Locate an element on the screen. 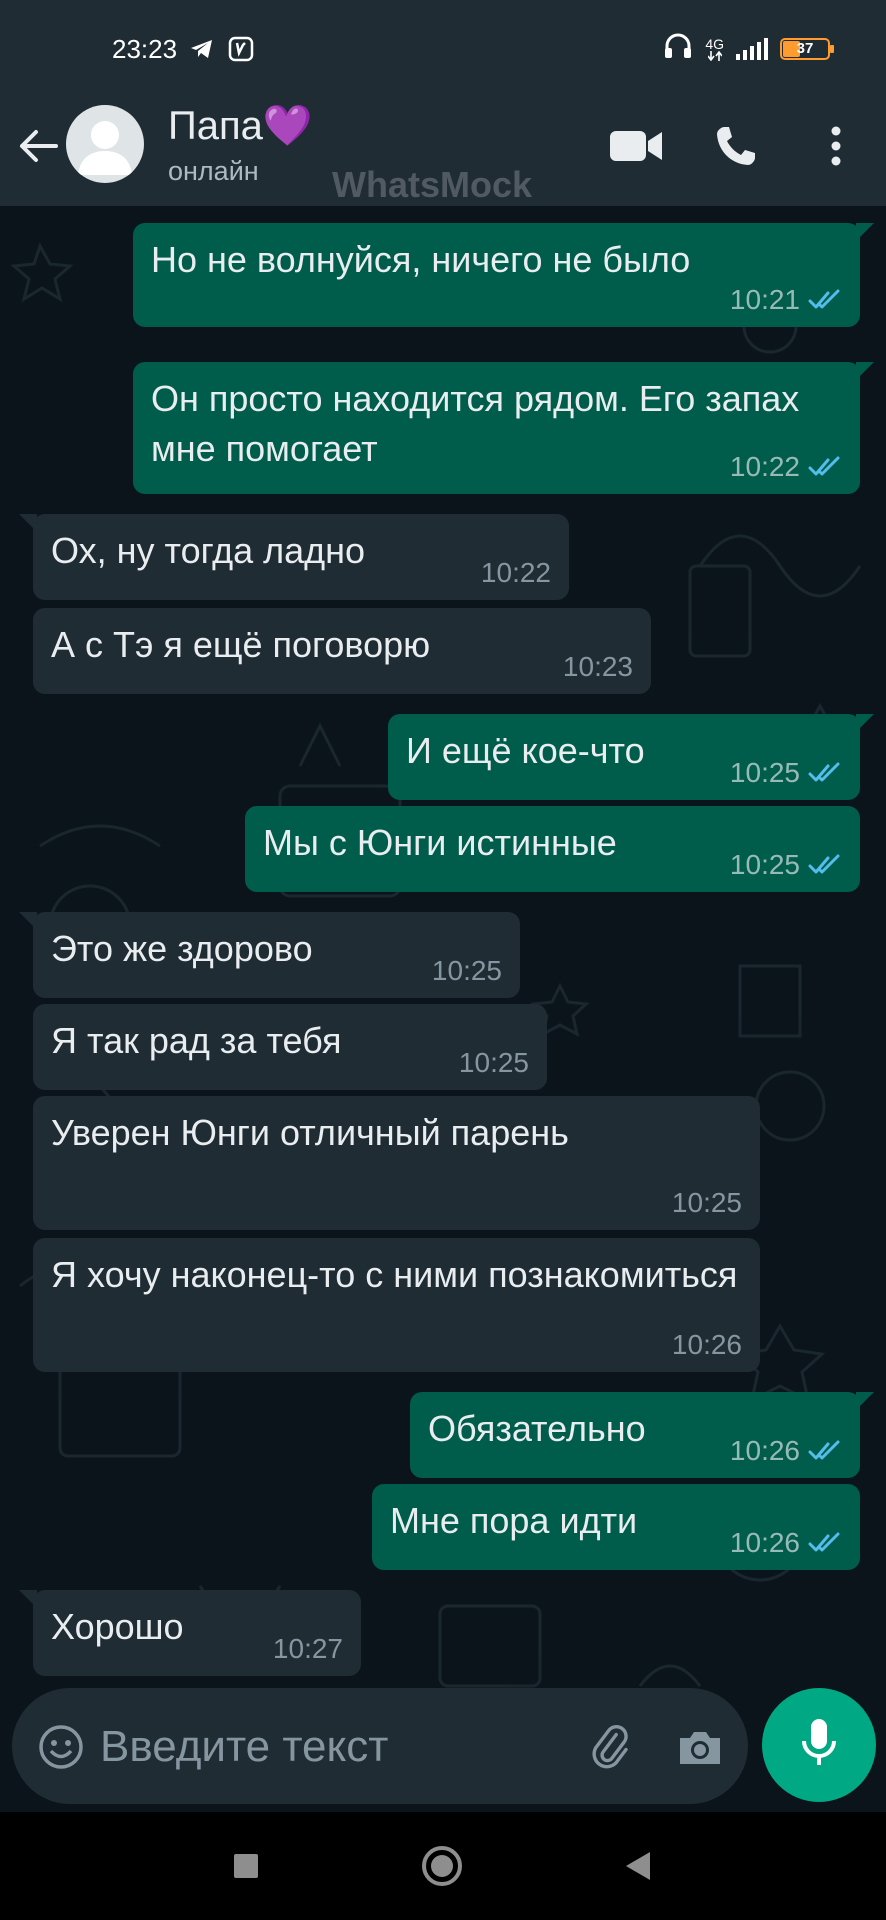 This screenshot has height=1920, width=886. status-bar: 23:23 4G 37 is located at coordinates (443, 41).